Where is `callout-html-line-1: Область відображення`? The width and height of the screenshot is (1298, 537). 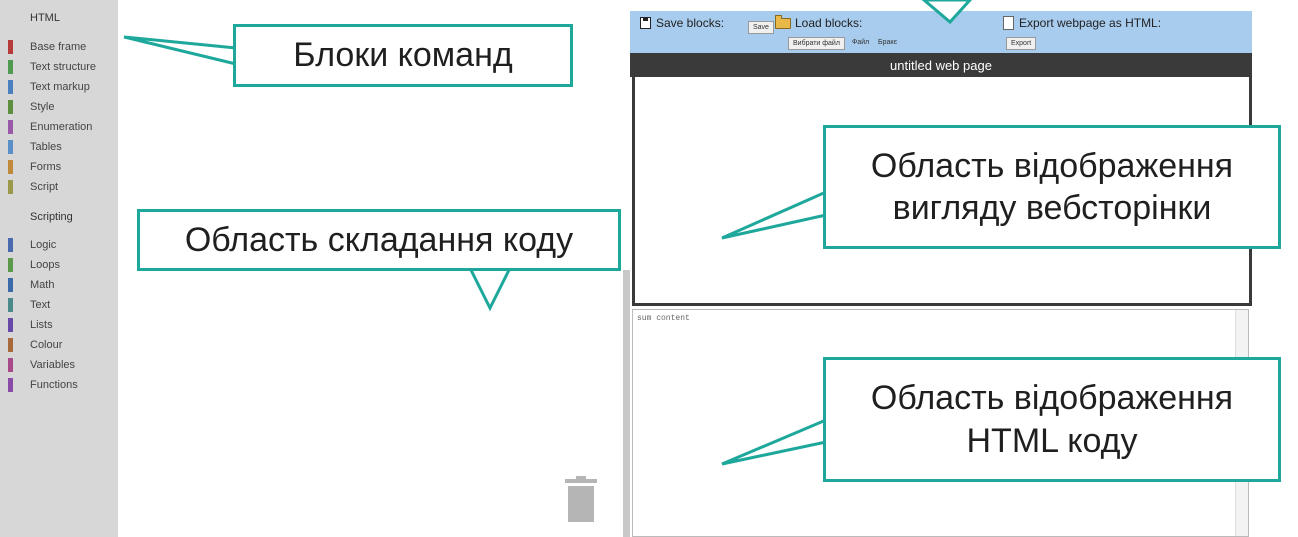
callout-html-line-1: Область відображення is located at coordinates (1052, 398).